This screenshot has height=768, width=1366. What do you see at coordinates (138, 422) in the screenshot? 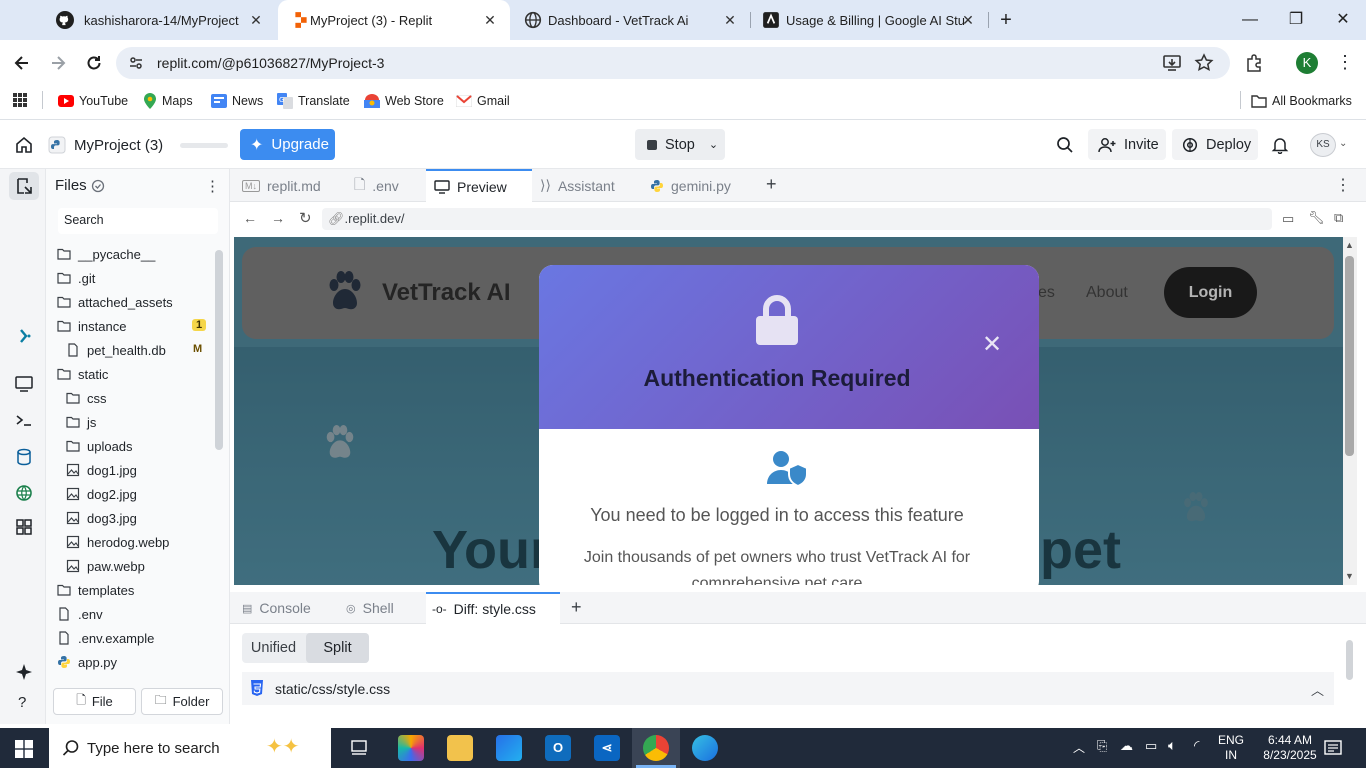
I see `file-tree-folder: js` at bounding box center [138, 422].